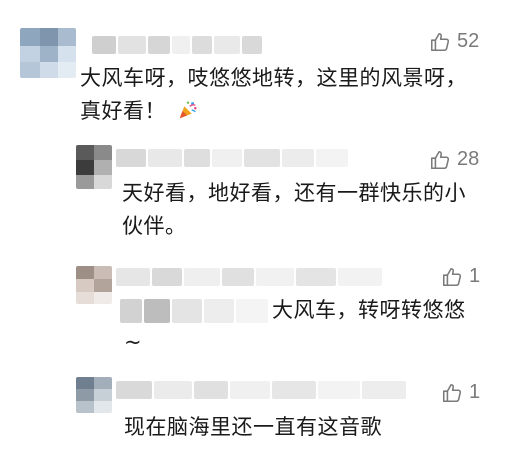  Describe the element at coordinates (317, 210) in the screenshot. I see `comment-text: 天好看，地好看，还有一群快乐的小 伙伴。` at that location.